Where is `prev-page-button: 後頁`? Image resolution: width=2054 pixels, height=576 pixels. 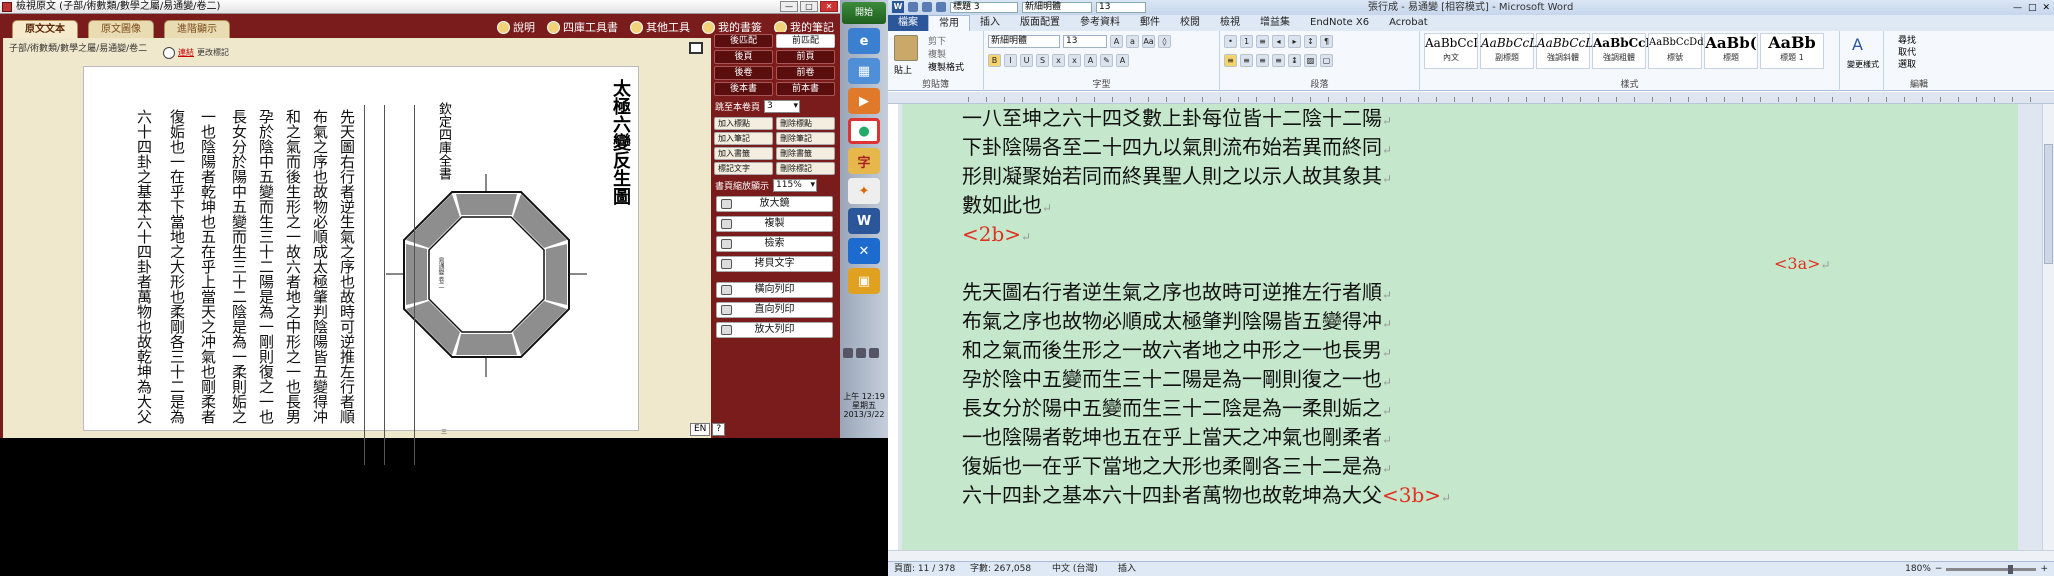 prev-page-button: 後頁 is located at coordinates (743, 57).